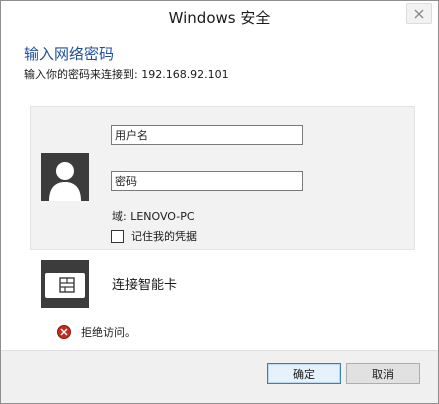  Describe the element at coordinates (164, 236) in the screenshot. I see `remember-credentials-label: 记住我的凭据` at that location.